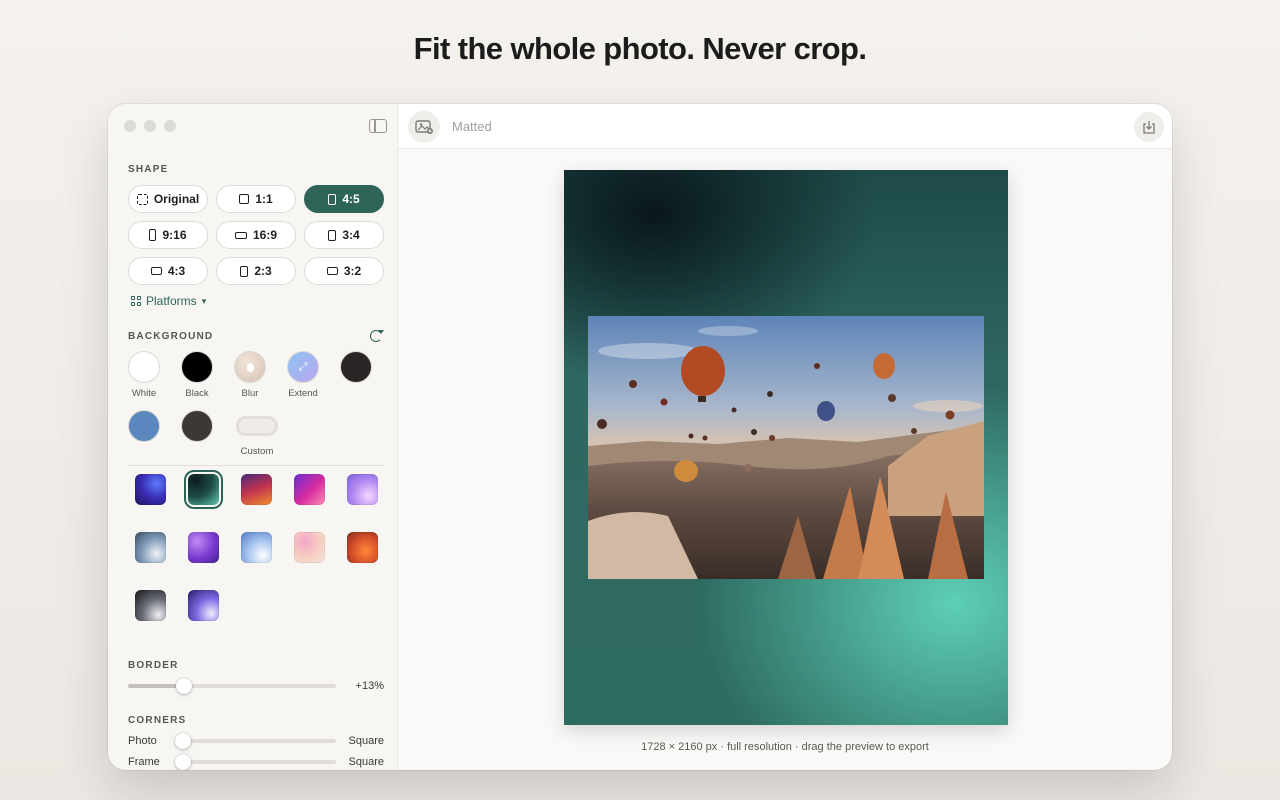 The image size is (1280, 800). I want to click on shape-label: 9:16, so click(174, 235).